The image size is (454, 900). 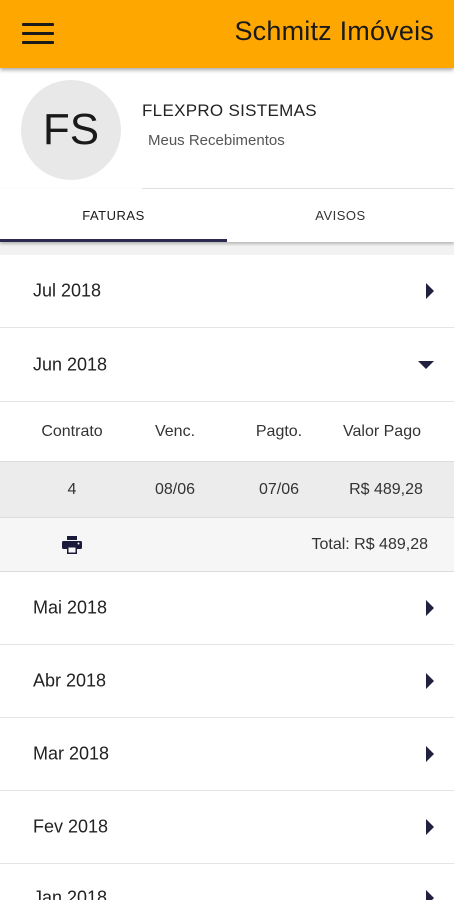 I want to click on cell-valor: R$ 489,28, so click(x=386, y=489).